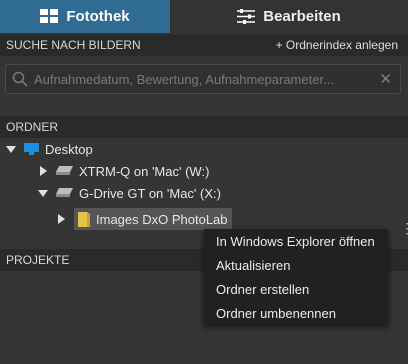  What do you see at coordinates (69, 149) in the screenshot?
I see `tree-item-label: Desktop` at bounding box center [69, 149].